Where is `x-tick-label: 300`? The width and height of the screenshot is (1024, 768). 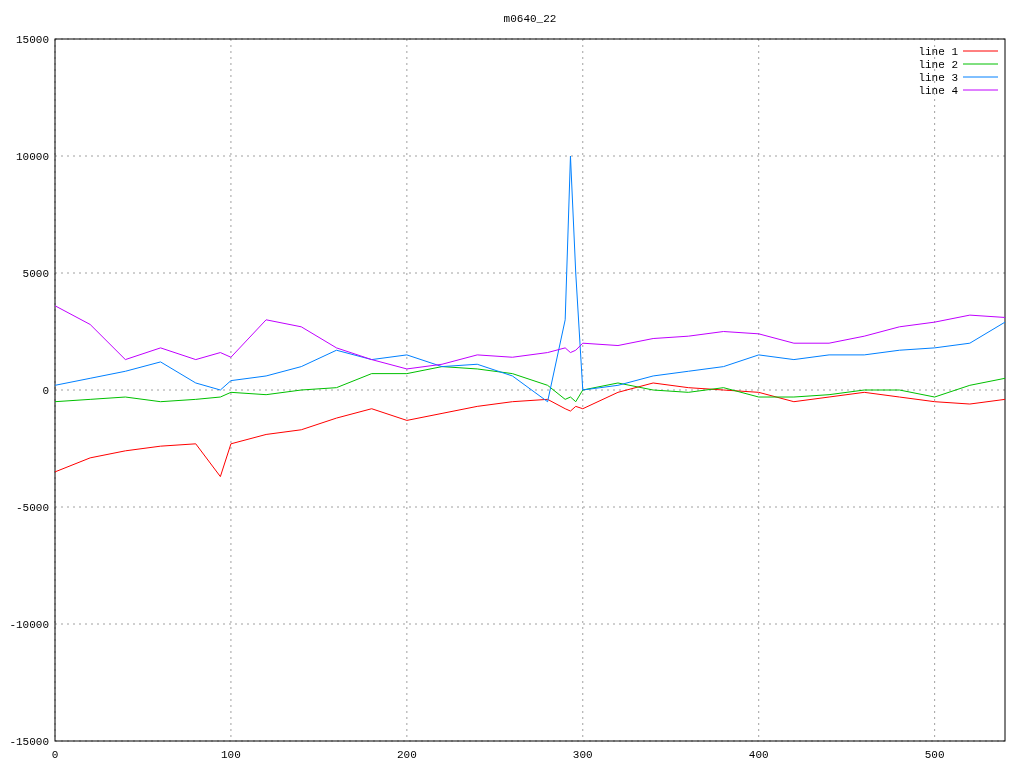
x-tick-label: 300 is located at coordinates (582, 755).